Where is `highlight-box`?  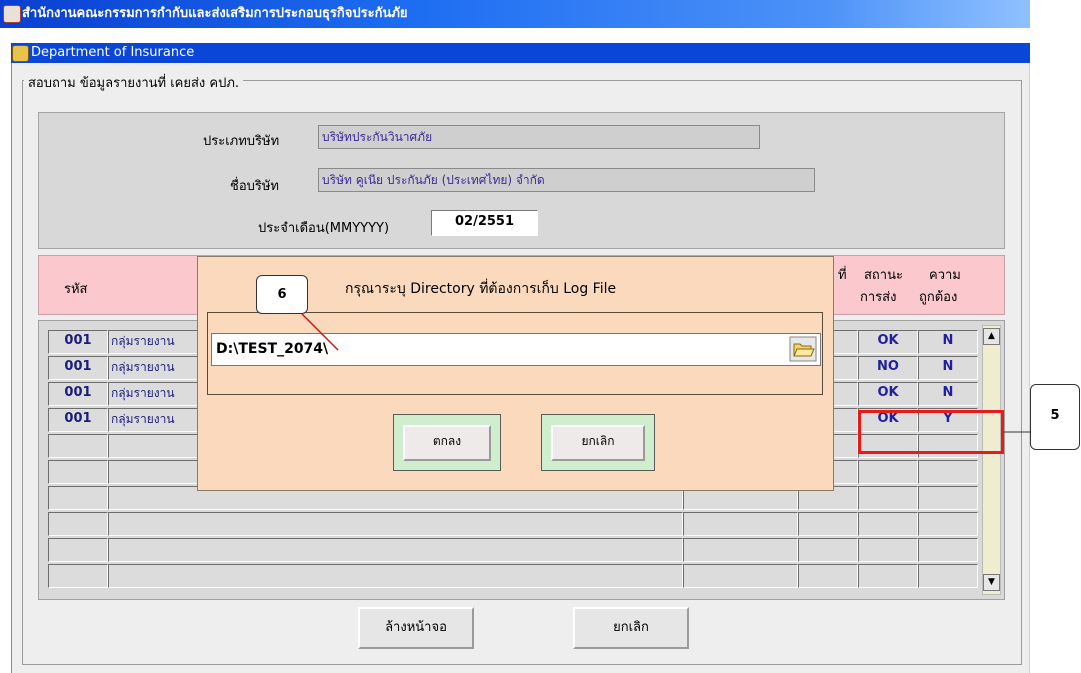 highlight-box is located at coordinates (931, 432).